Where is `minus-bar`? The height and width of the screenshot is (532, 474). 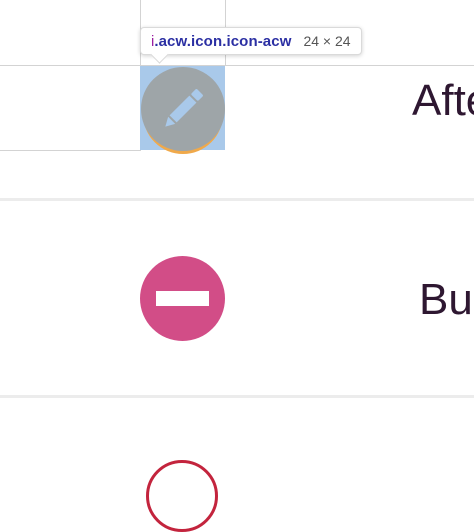
minus-bar is located at coordinates (182, 298).